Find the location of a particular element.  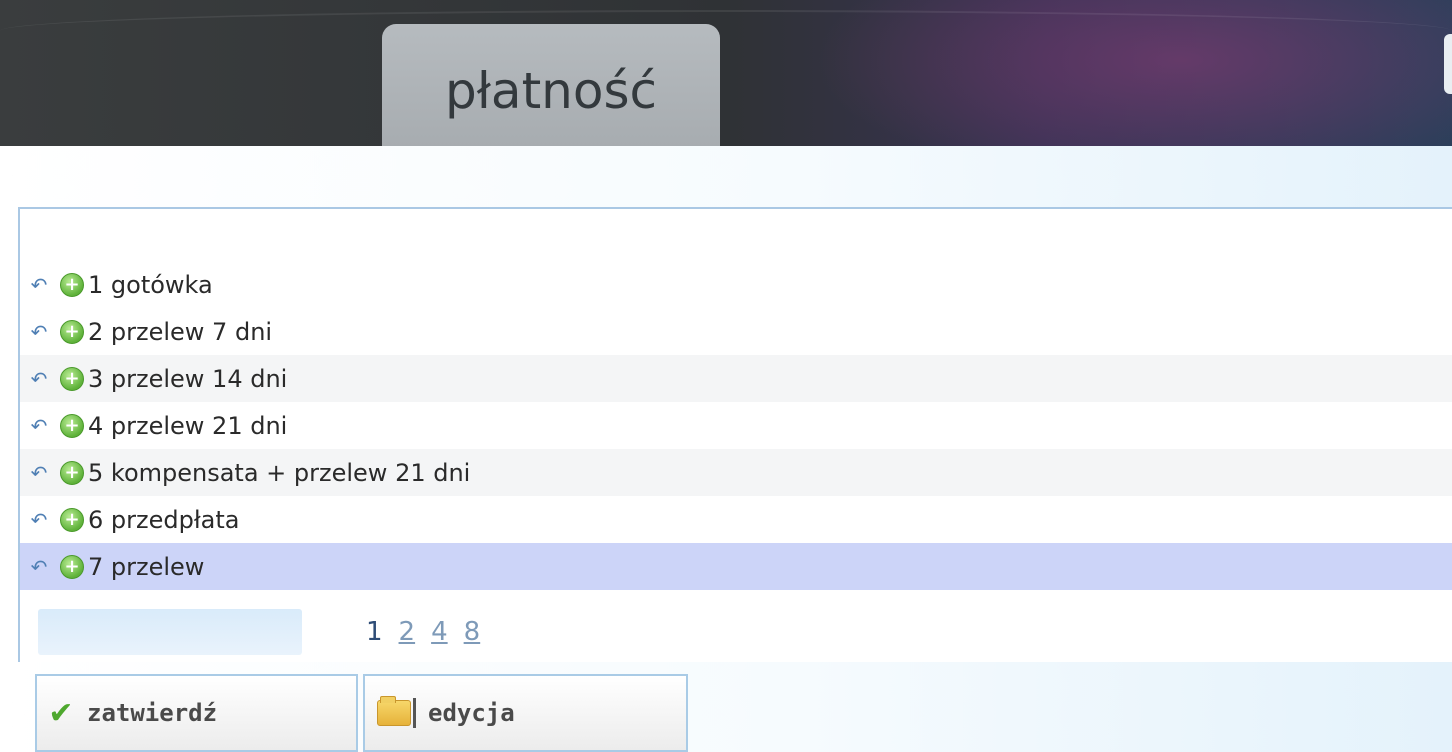

header-edge-tab is located at coordinates (1448, 64).